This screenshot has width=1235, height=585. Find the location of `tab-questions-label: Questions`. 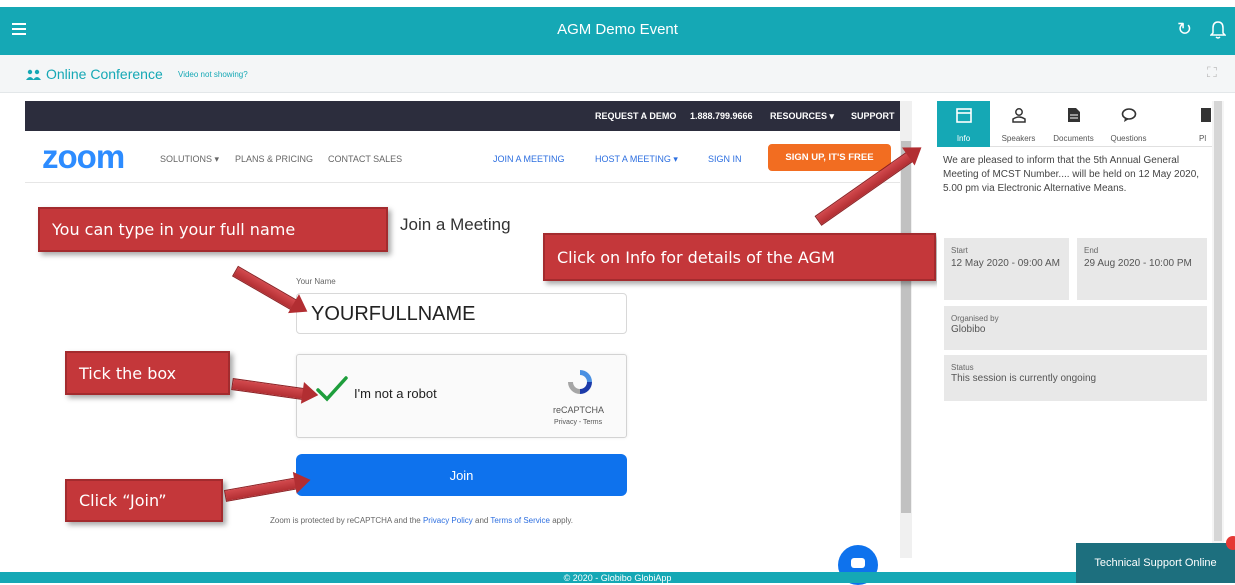

tab-questions-label: Questions is located at coordinates (1128, 138).